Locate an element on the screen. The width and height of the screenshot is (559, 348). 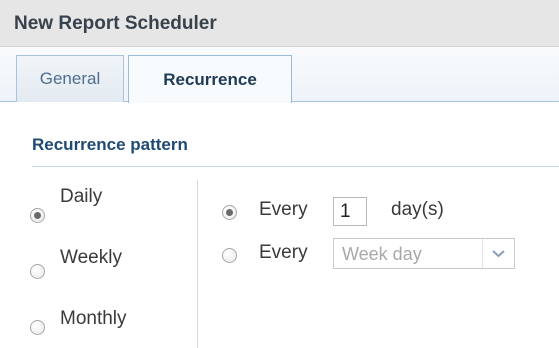
tab-recurrence: Recurrence is located at coordinates (210, 79).